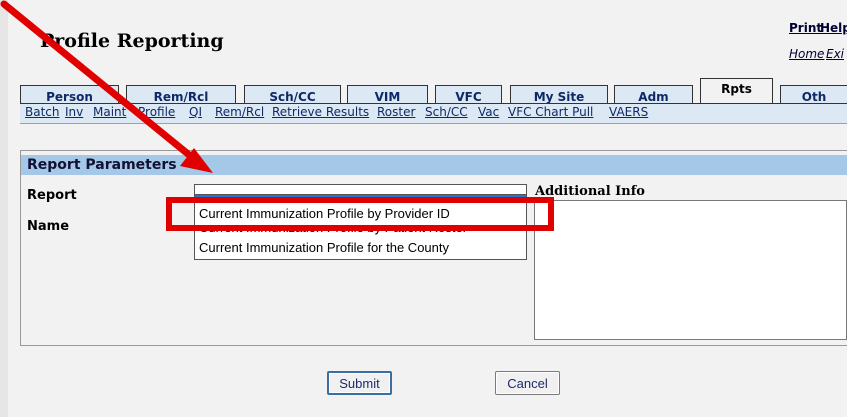 The image size is (847, 417). I want to click on subnav-vac: Vac, so click(488, 112).